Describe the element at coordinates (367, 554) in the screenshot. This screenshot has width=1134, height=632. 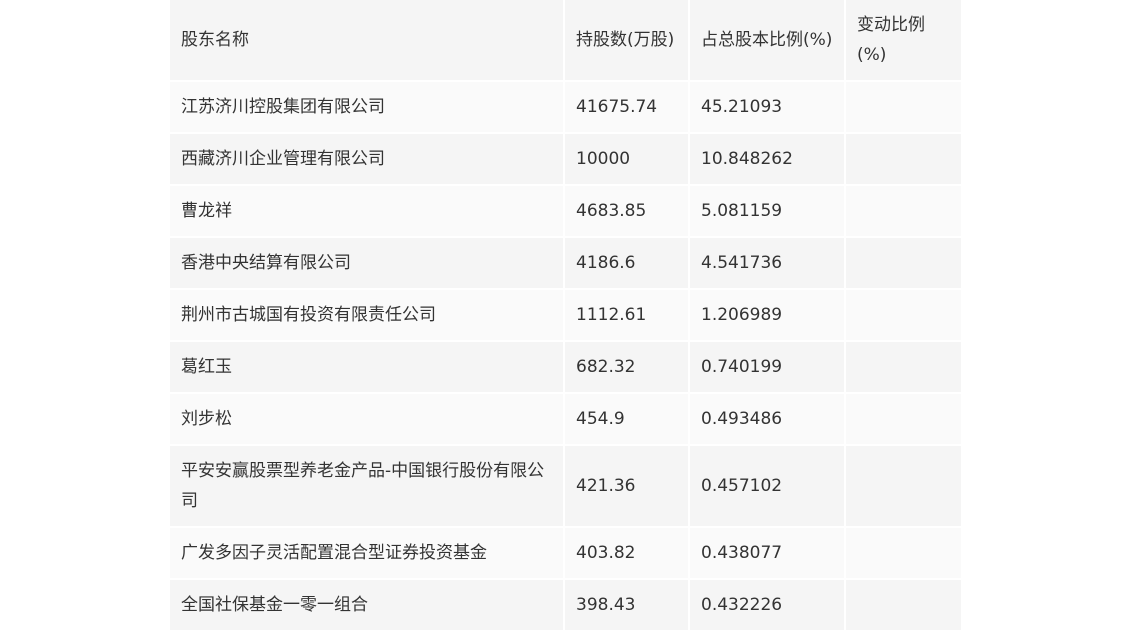
I see `cell-name: 广发多因子灵活配置混合型证券投资基金` at that location.